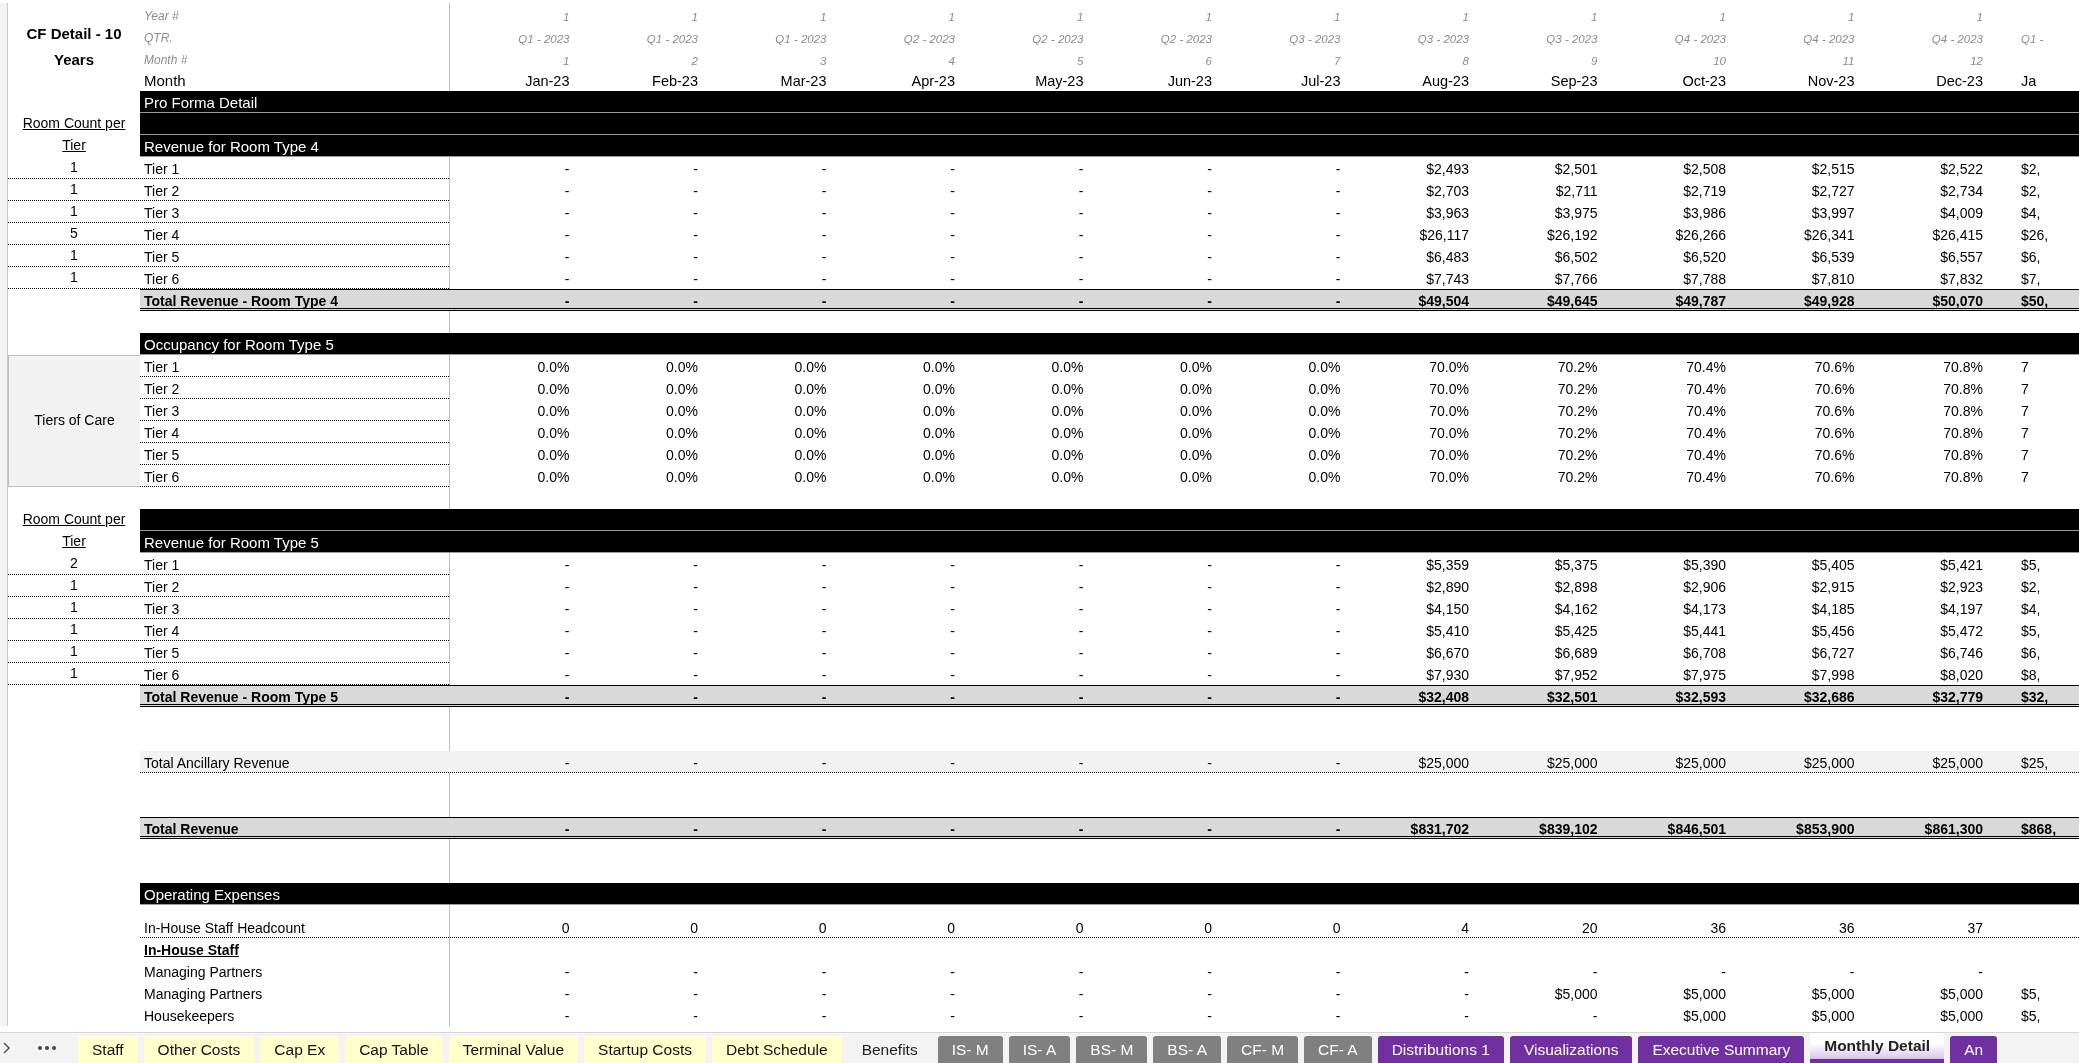 This screenshot has width=2079, height=1063. What do you see at coordinates (1721, 1049) in the screenshot?
I see `sheet-tab: Executive Summary` at bounding box center [1721, 1049].